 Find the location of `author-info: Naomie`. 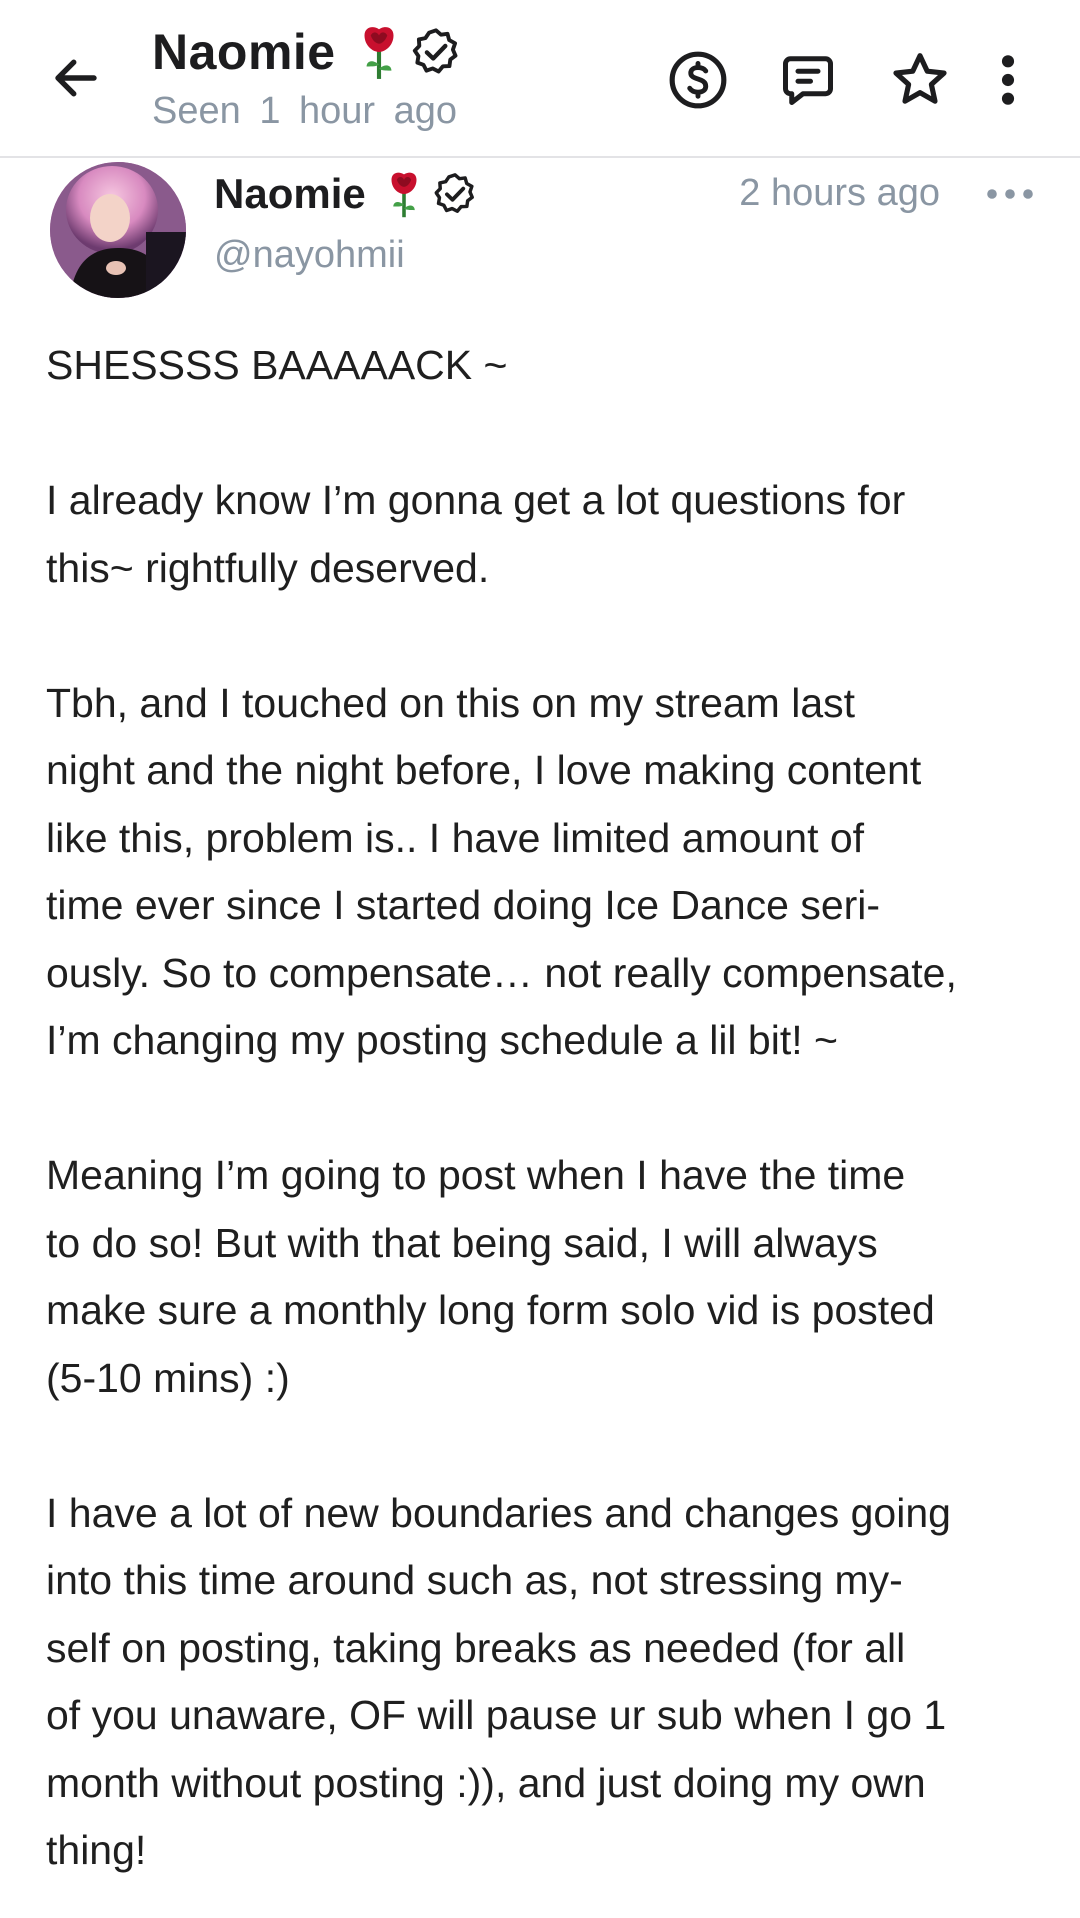

author-info: Naomie is located at coordinates (346, 194).